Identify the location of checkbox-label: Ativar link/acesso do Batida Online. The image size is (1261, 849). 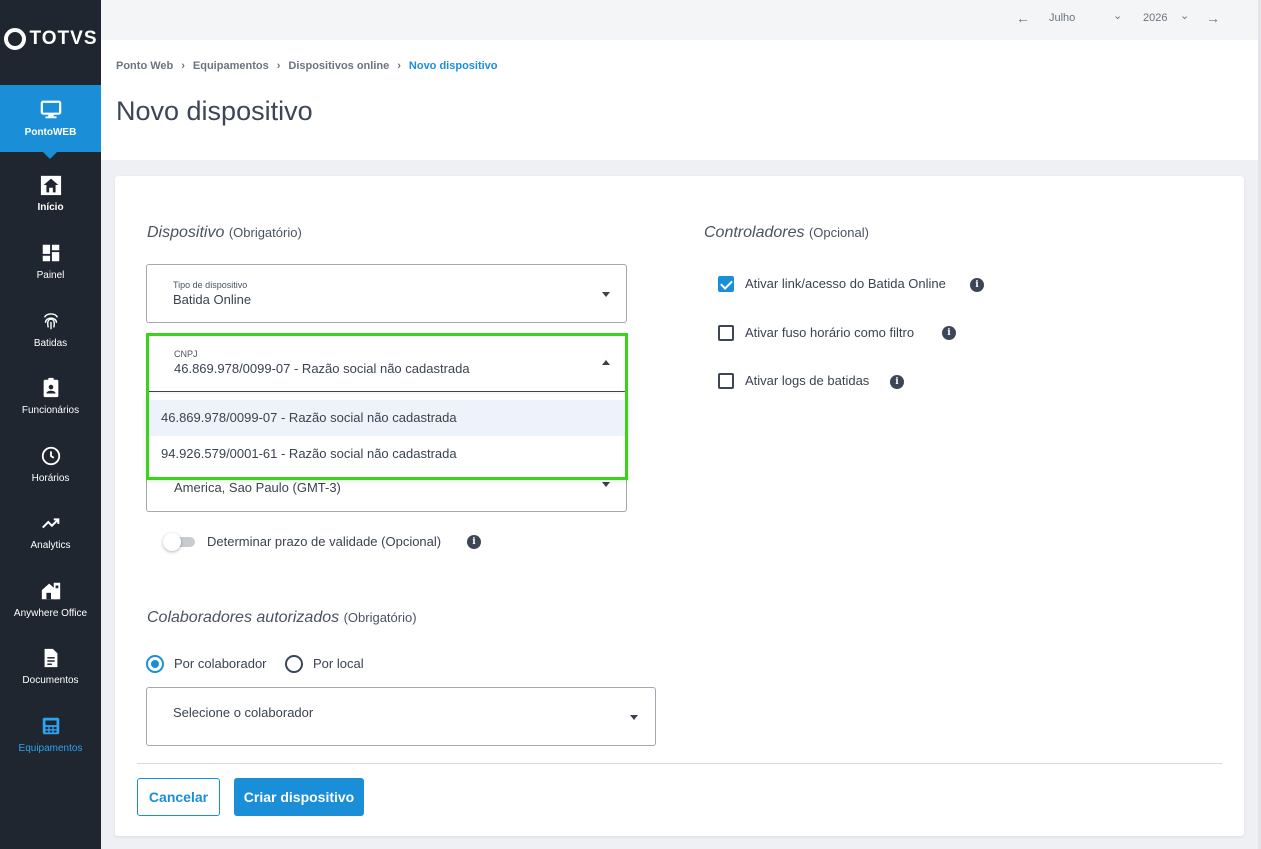
(845, 283).